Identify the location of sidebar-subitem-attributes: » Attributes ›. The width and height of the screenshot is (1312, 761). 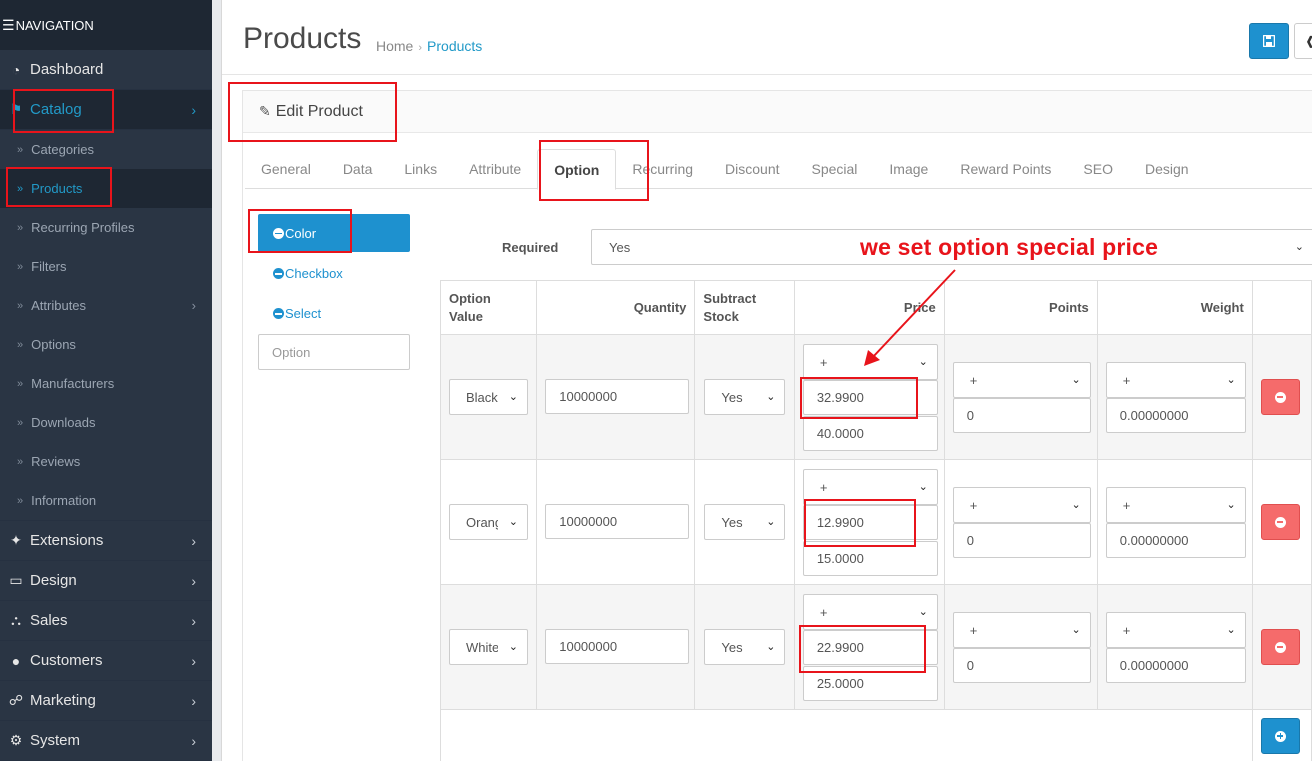
(106, 305).